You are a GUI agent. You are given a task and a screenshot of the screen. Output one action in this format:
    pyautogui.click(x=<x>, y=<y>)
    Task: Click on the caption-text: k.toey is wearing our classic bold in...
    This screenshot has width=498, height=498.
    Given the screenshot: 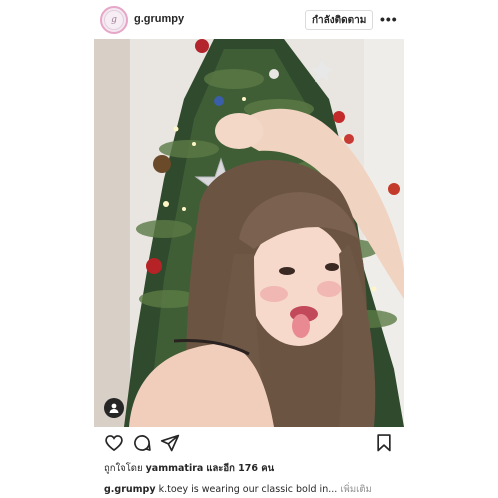 What is the action you would take?
    pyautogui.click(x=248, y=489)
    